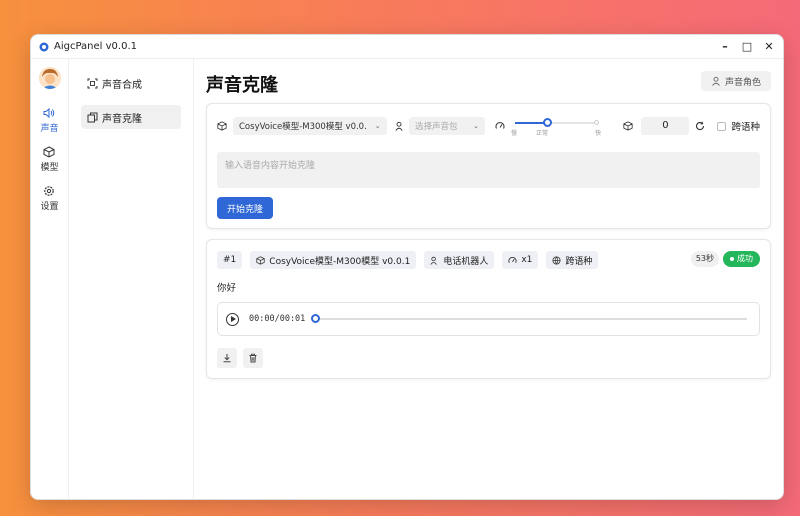 The height and width of the screenshot is (516, 800). What do you see at coordinates (628, 126) in the screenshot?
I see `cube-seed-icon` at bounding box center [628, 126].